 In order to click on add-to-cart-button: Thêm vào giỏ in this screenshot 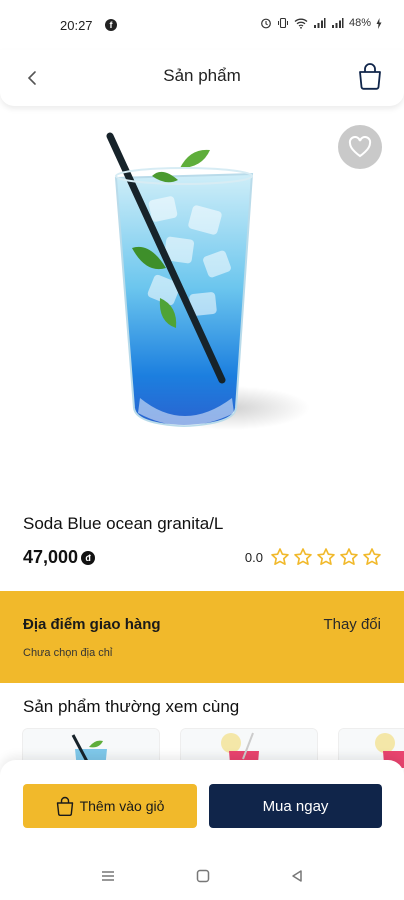, I will do `click(110, 806)`.